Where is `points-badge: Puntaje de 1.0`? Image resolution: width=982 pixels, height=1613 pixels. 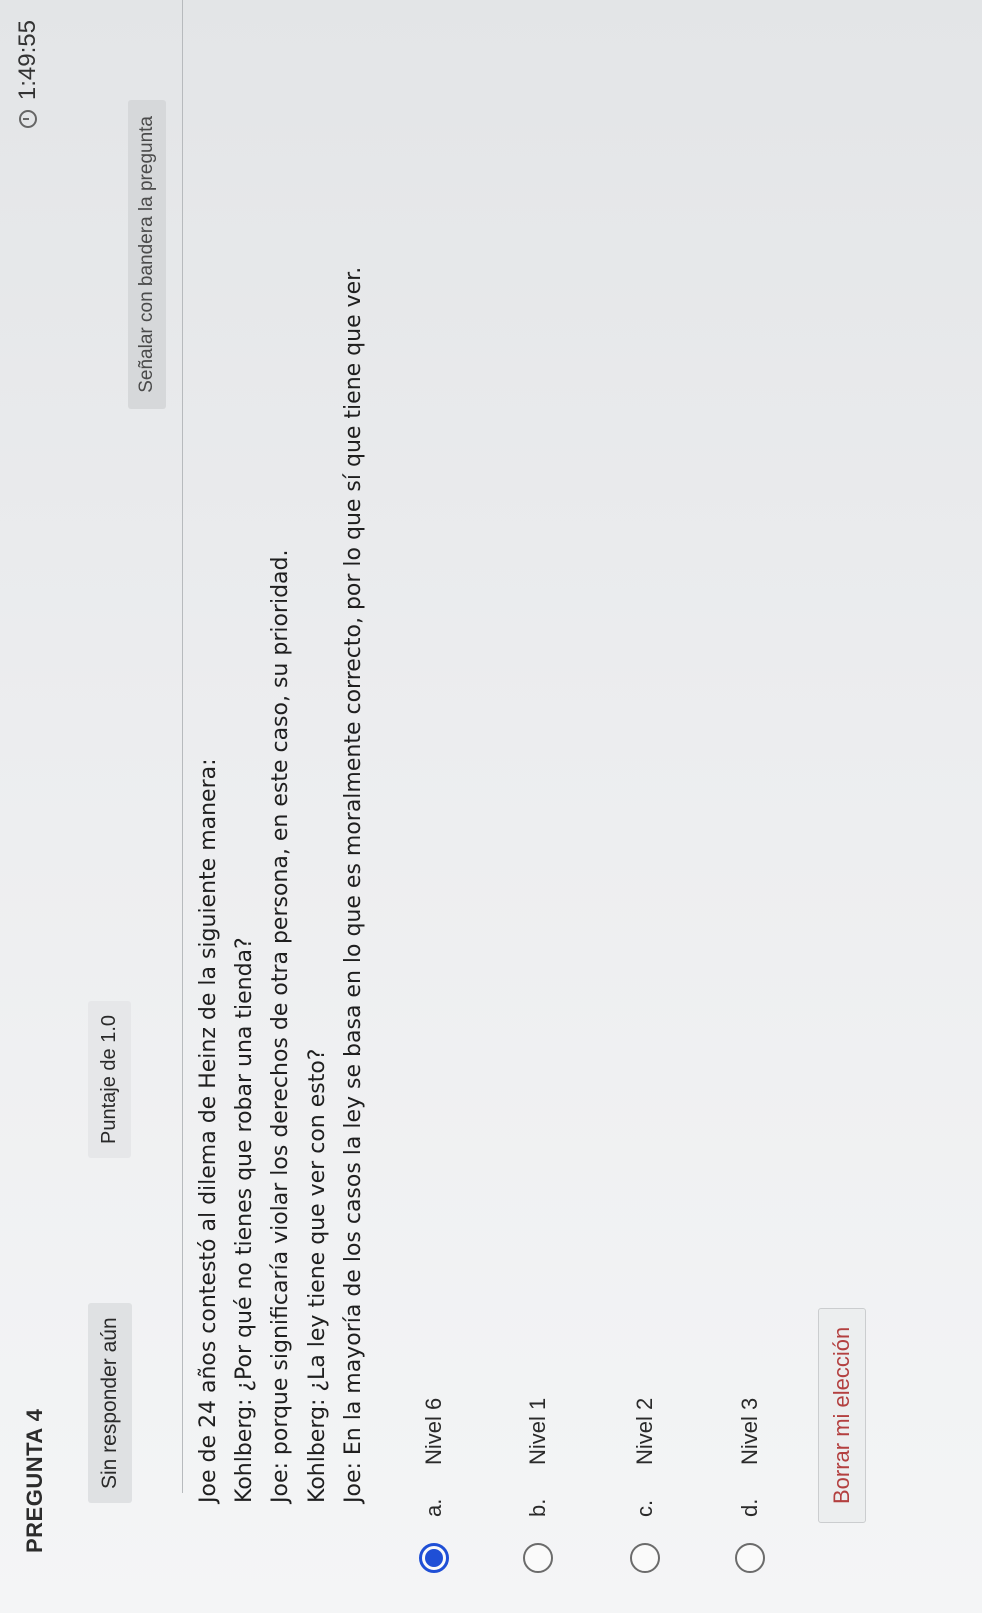
points-badge: Puntaje de 1.0 is located at coordinates (109, 1079).